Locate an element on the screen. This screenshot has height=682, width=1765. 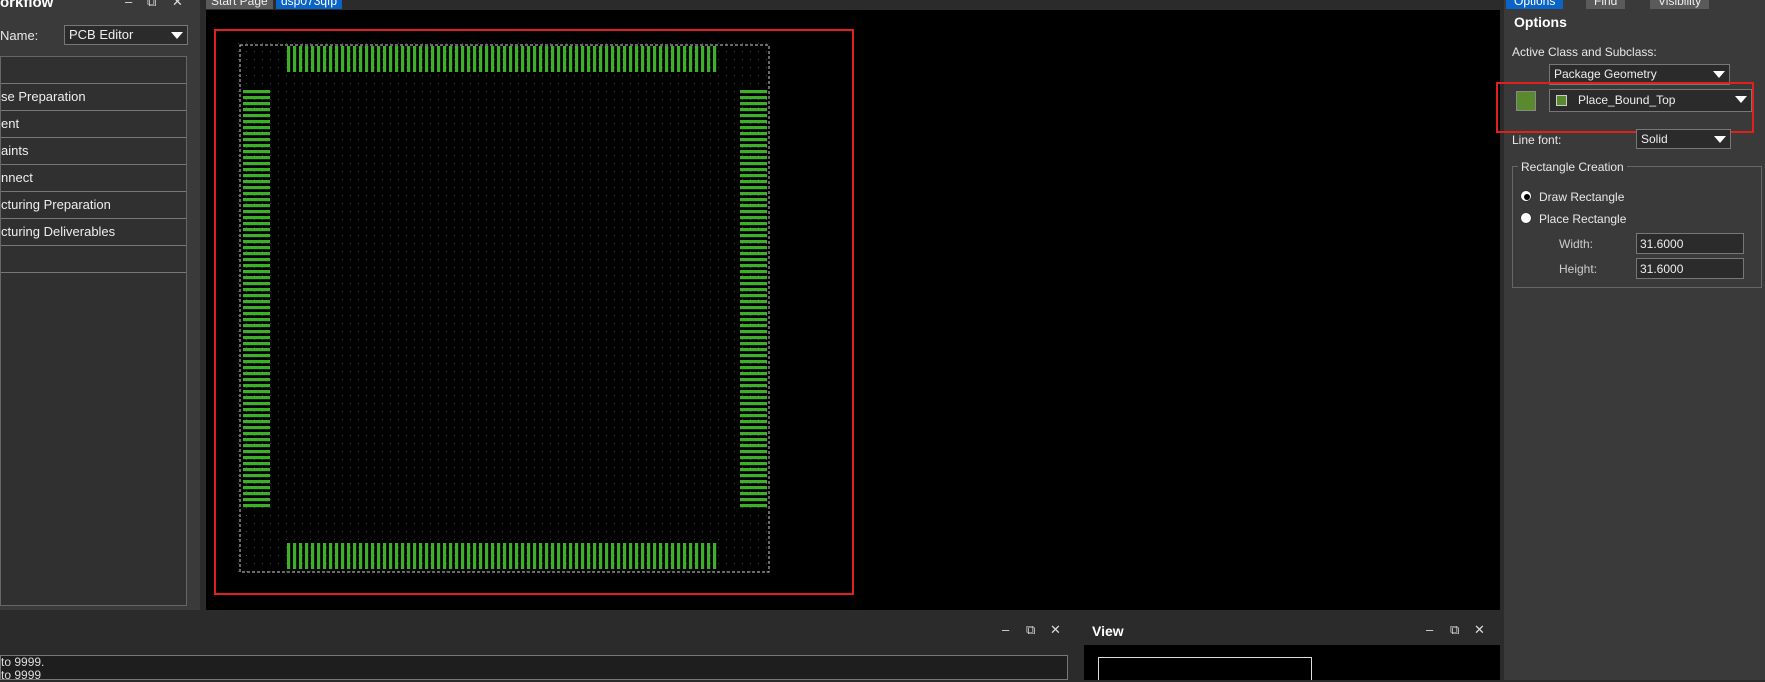
workflow-item: nnect is located at coordinates (93, 178).